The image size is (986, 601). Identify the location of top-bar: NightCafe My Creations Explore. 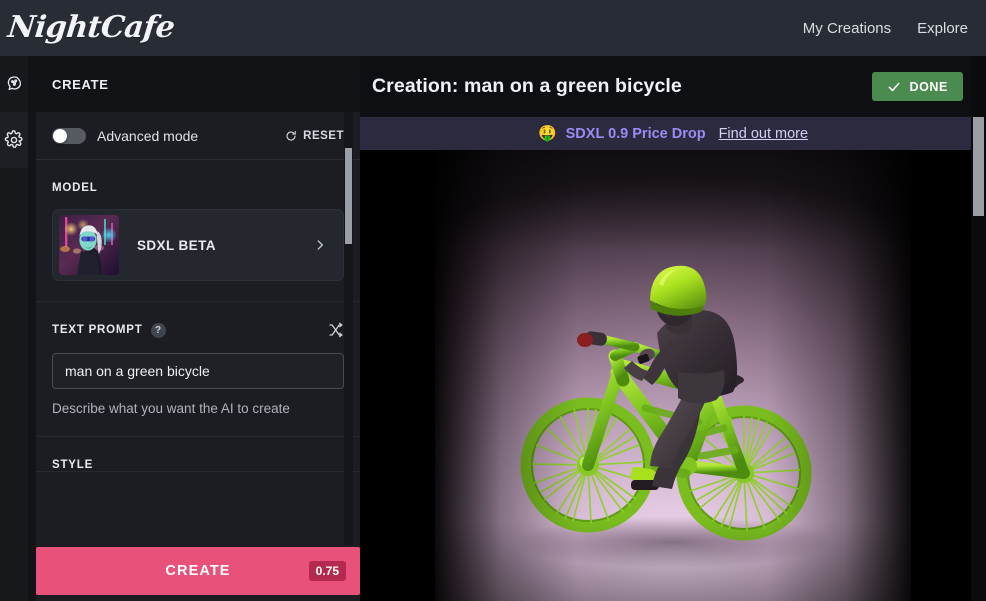
(493, 28).